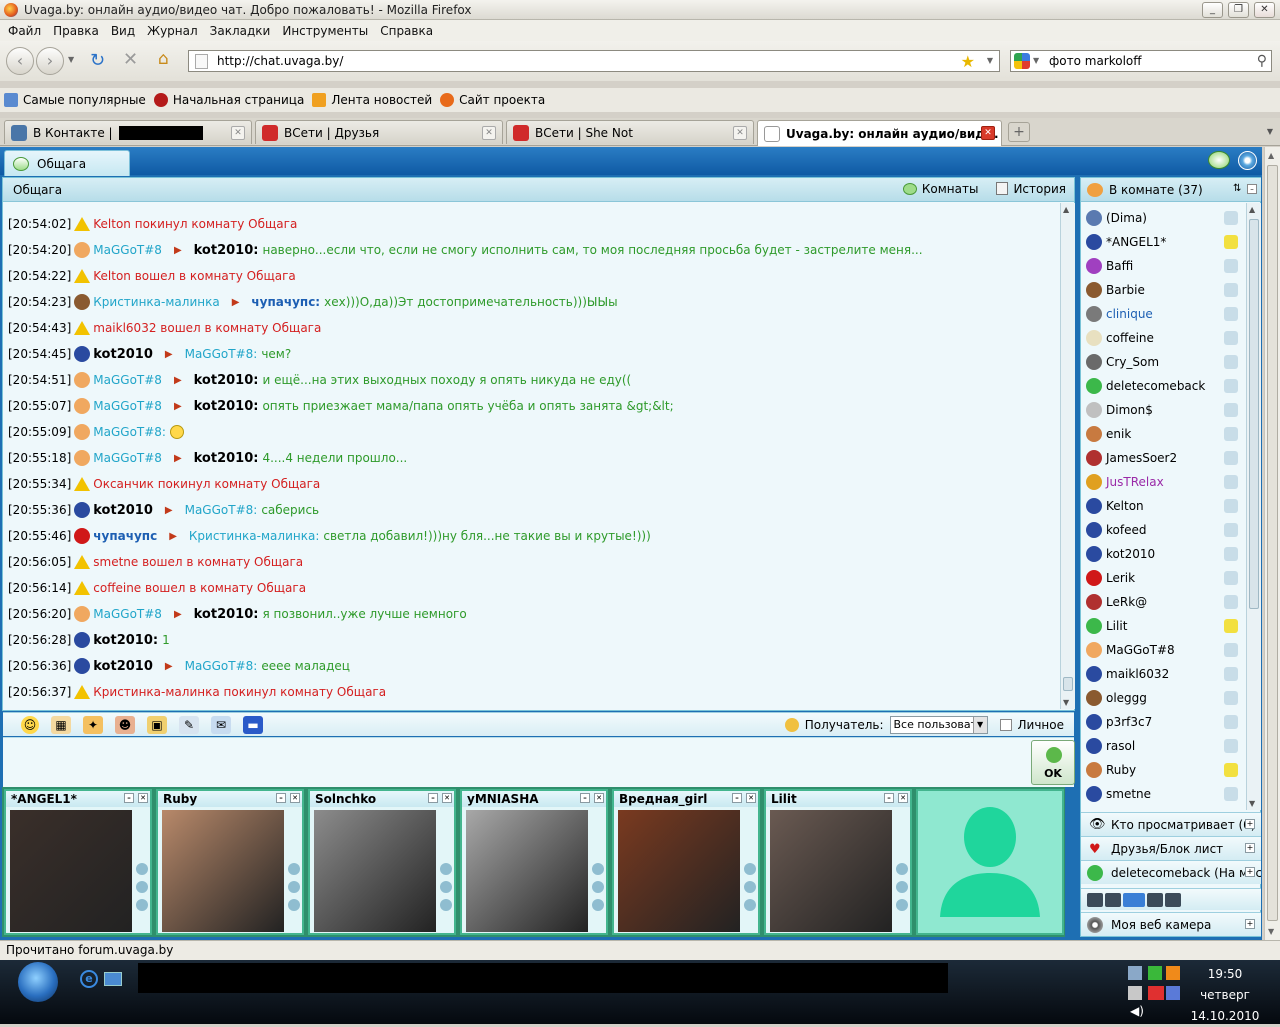  I want to click on previous-icon, so click(1113, 899).